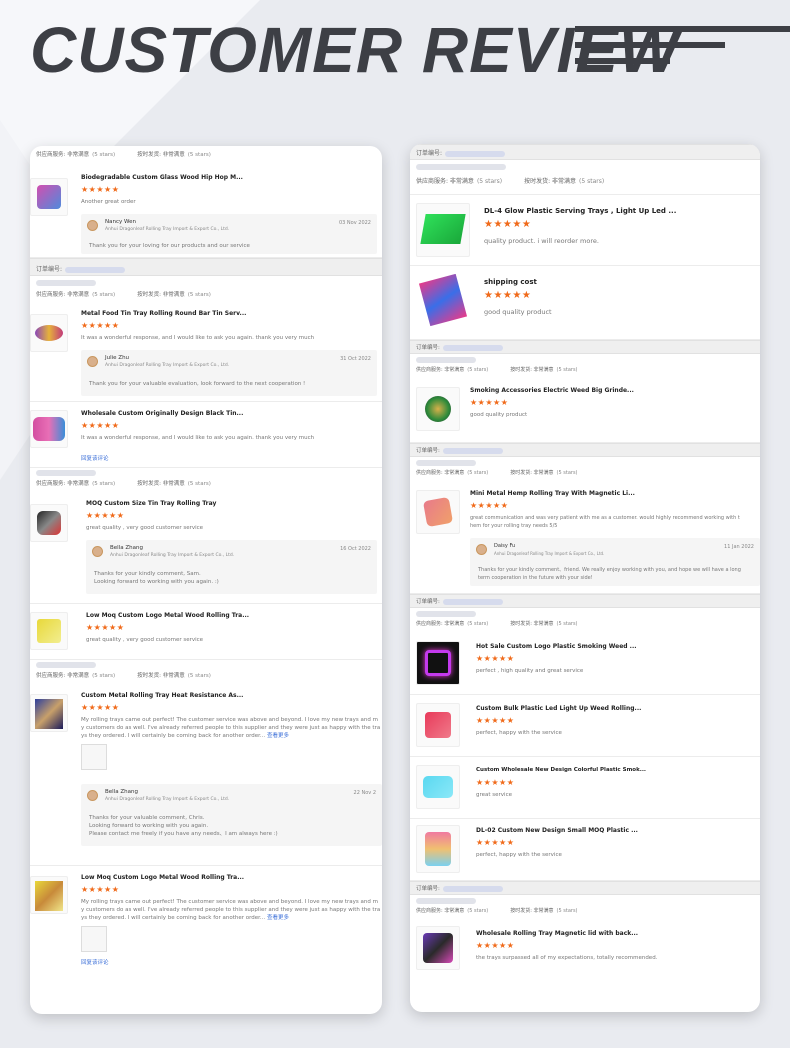  Describe the element at coordinates (354, 223) in the screenshot. I see `reply-date: 03 Nov 2022` at that location.